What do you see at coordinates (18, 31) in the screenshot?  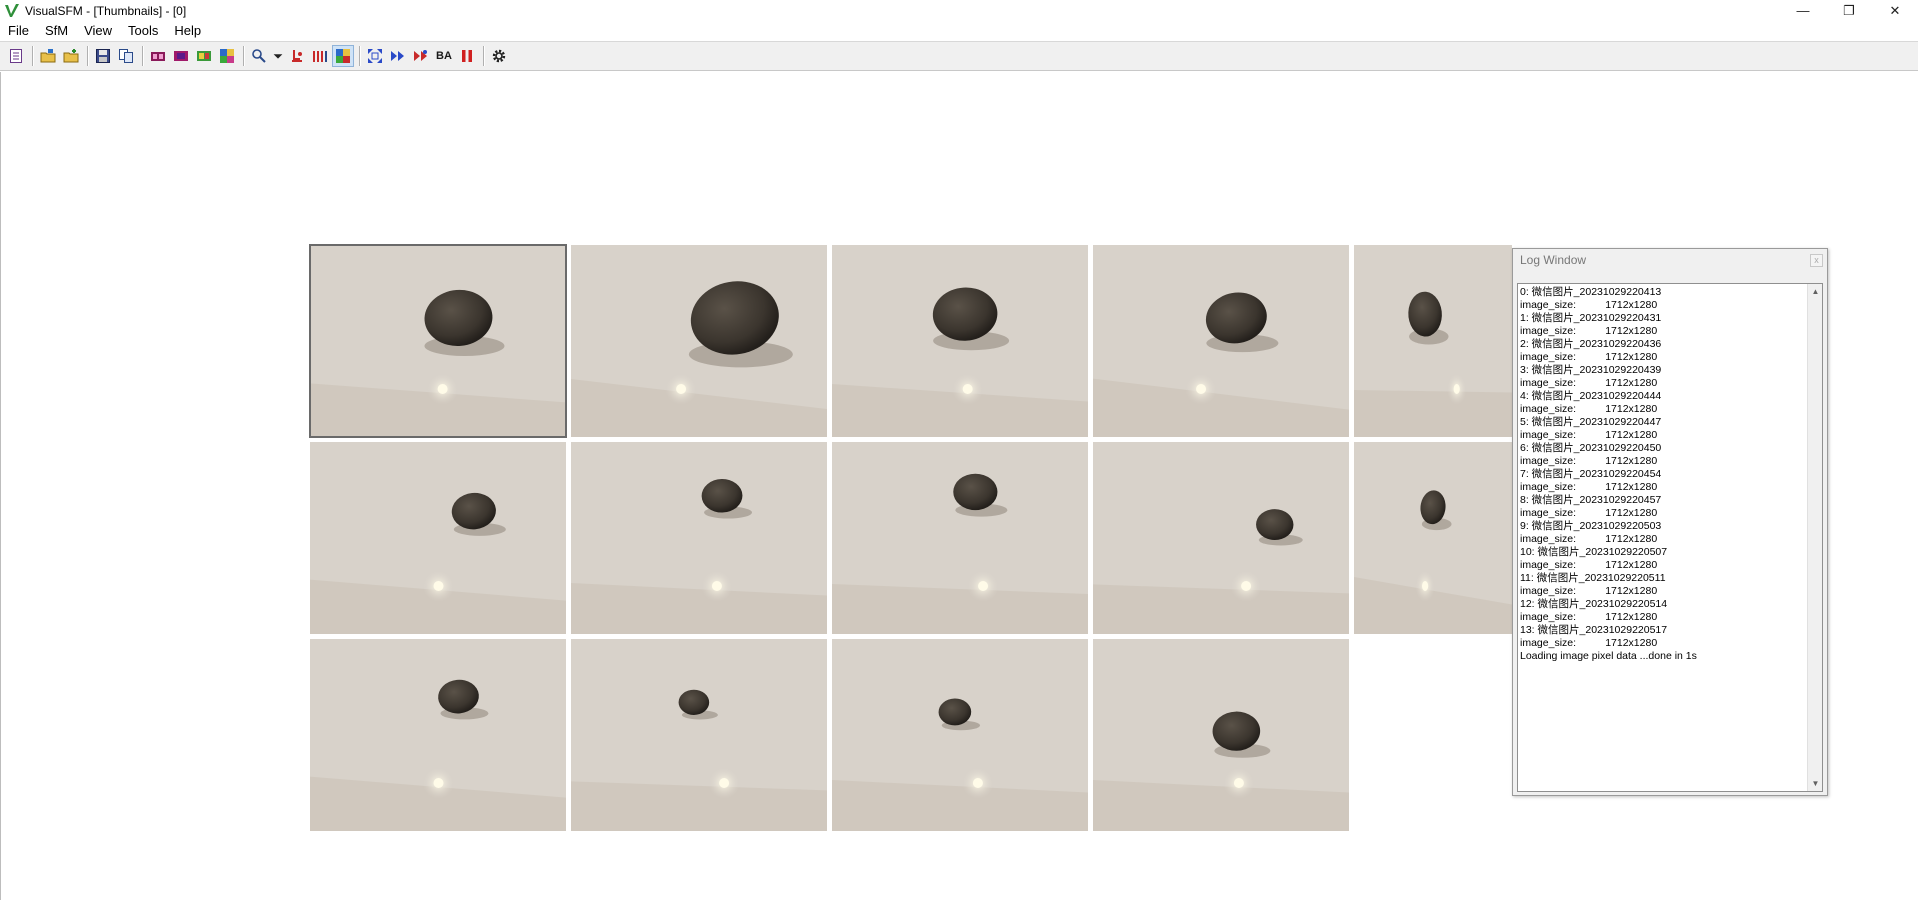 I see `menu-file: File` at bounding box center [18, 31].